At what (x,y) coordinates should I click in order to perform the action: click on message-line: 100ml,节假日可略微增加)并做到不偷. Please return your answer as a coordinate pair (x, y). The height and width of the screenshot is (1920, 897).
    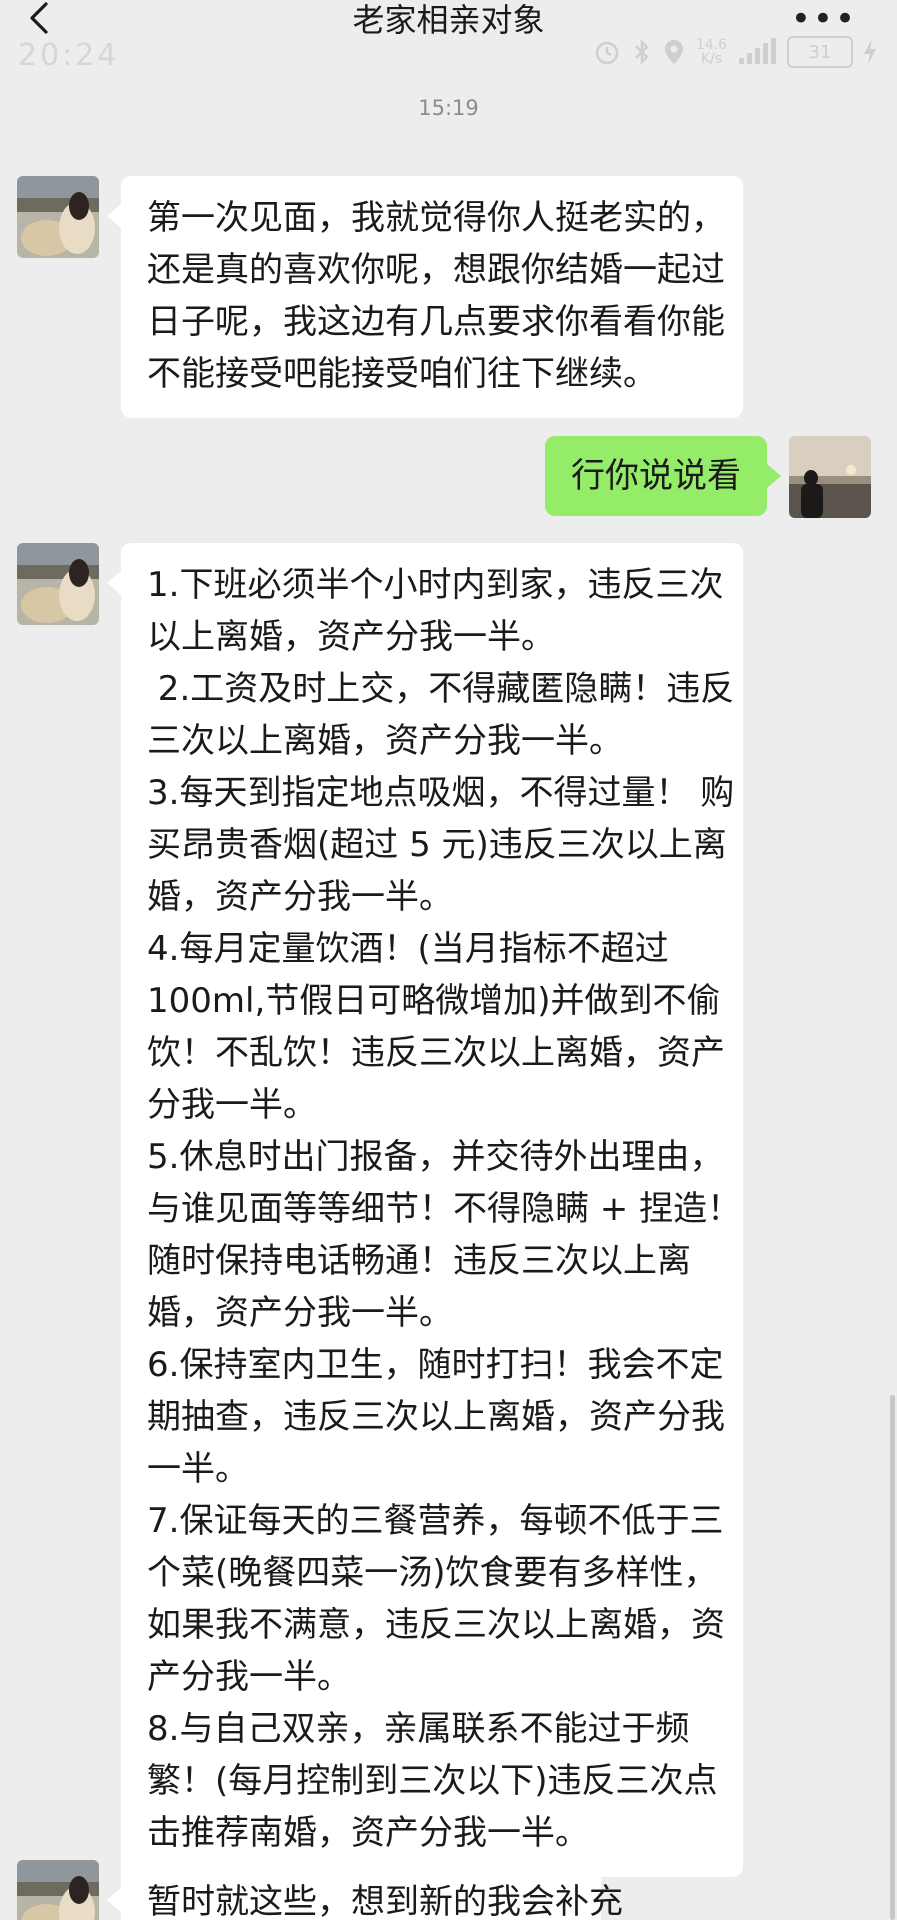
    Looking at the image, I should click on (434, 1001).